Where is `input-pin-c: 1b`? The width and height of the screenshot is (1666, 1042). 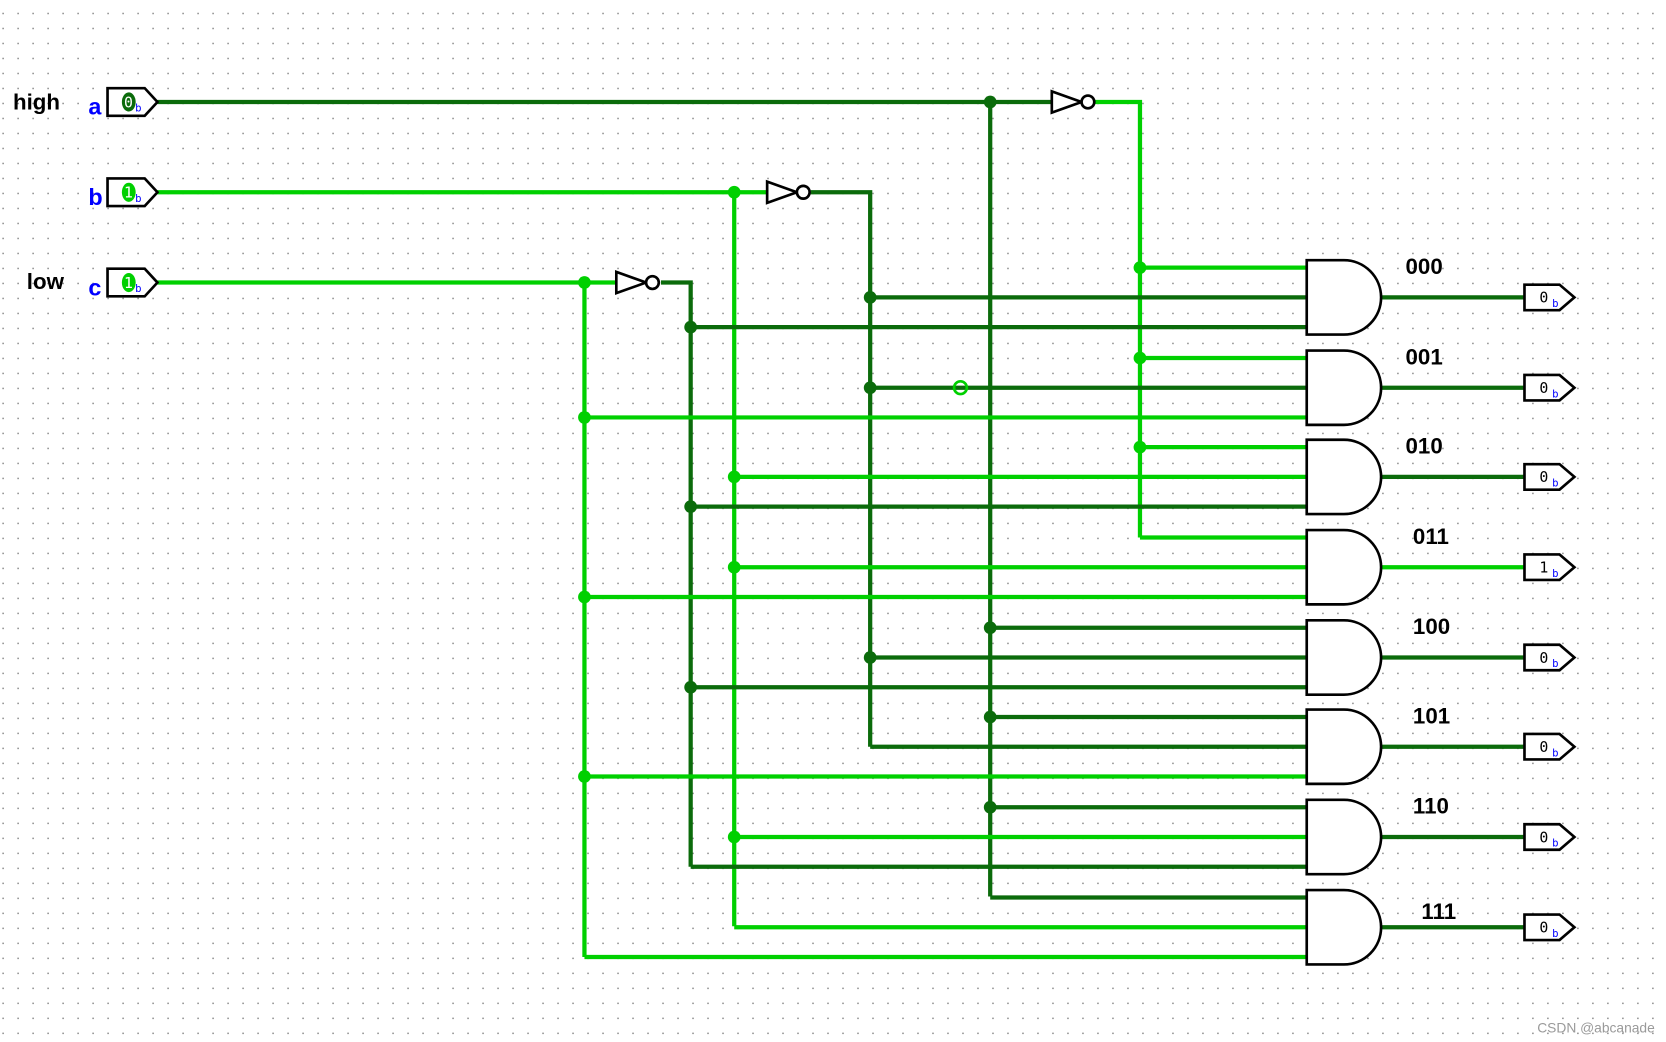
input-pin-c: 1b is located at coordinates (133, 282).